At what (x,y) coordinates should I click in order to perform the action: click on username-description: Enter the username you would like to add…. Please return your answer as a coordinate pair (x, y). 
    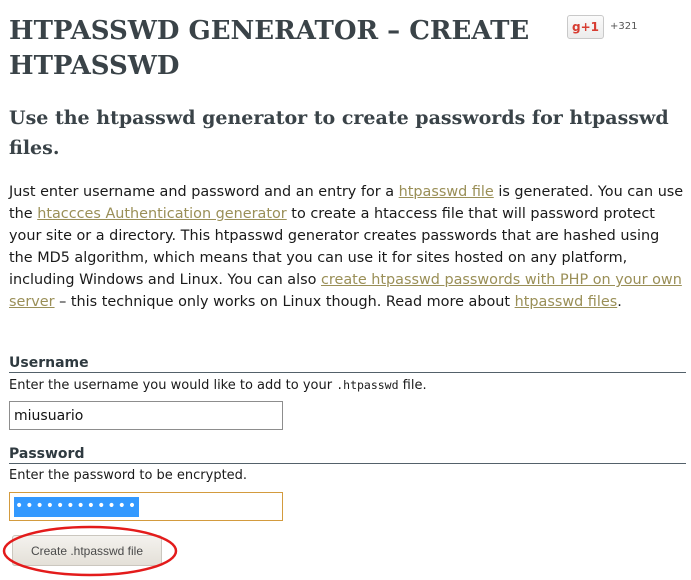
    Looking at the image, I should click on (218, 385).